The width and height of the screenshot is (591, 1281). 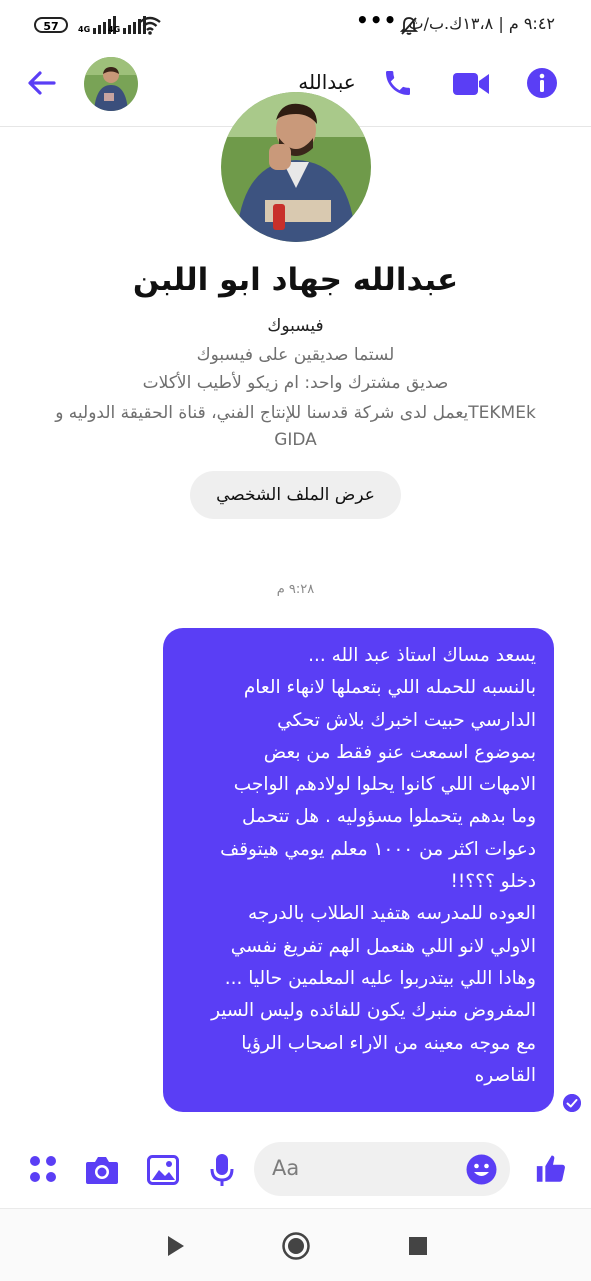 I want to click on profile-photo, so click(x=296, y=167).